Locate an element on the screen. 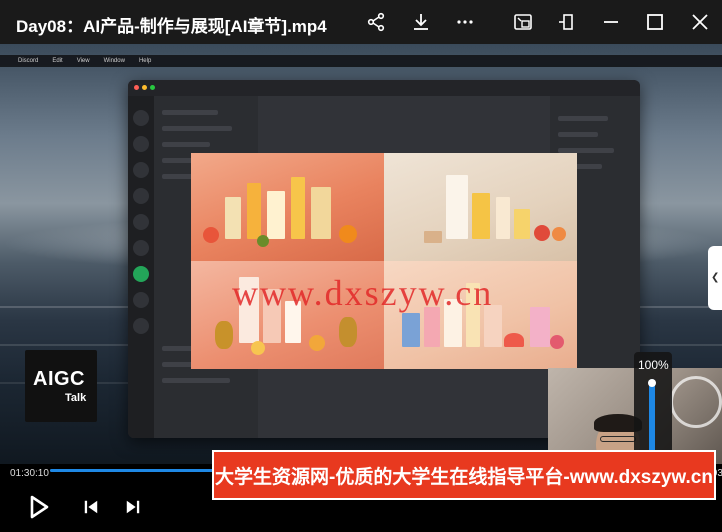 This screenshot has width=722, height=532. mac-menu-bar: Discord Edit View Window Help is located at coordinates (361, 61).